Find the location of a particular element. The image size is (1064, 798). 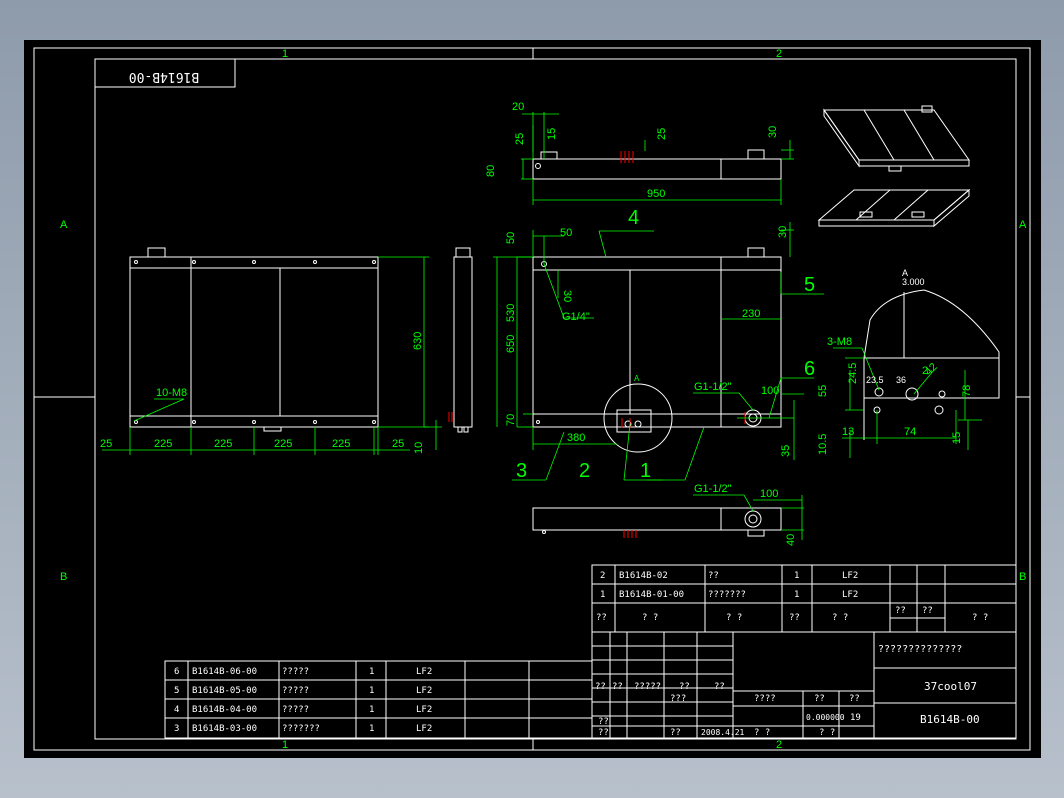

parts-header-4: ? ? is located at coordinates (840, 618).